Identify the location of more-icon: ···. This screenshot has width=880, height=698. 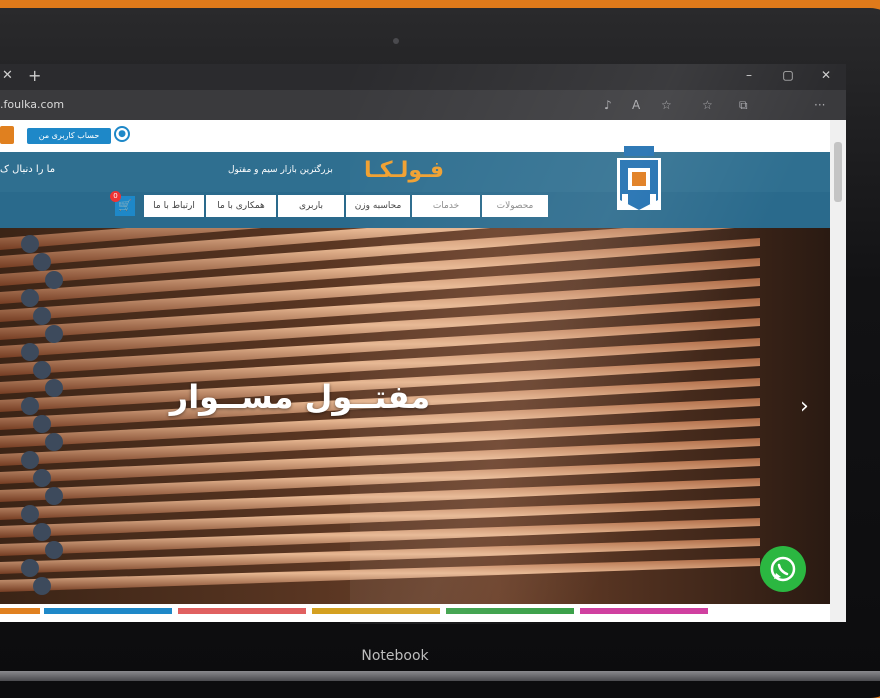
(819, 105).